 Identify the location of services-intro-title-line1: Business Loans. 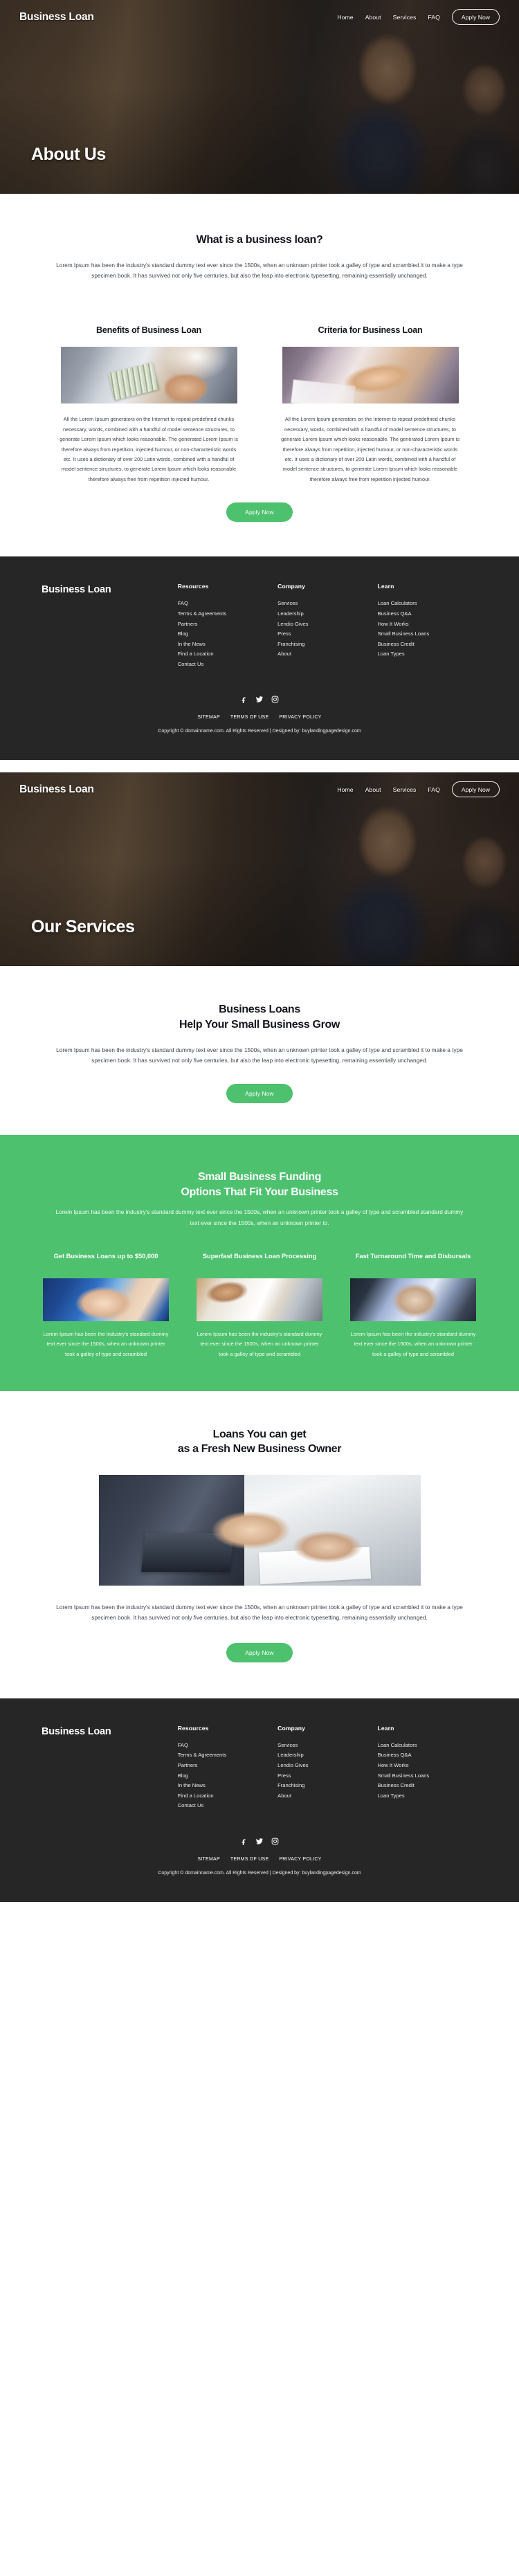
(259, 1010).